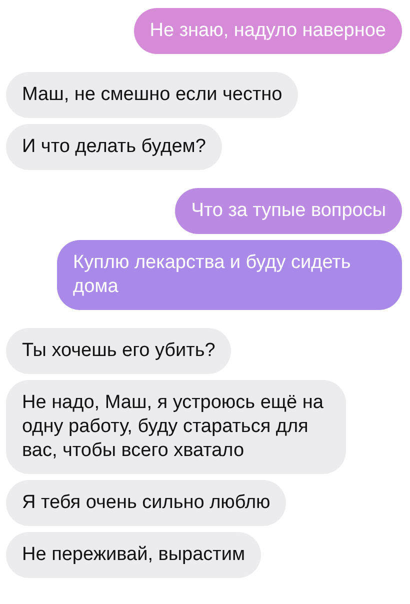 The image size is (410, 604). I want to click on message-bubble: Не надо, Маш, я устроюсь ещё на одну работу, буду стараться для вас, чтобы всего хватало, so click(176, 427).